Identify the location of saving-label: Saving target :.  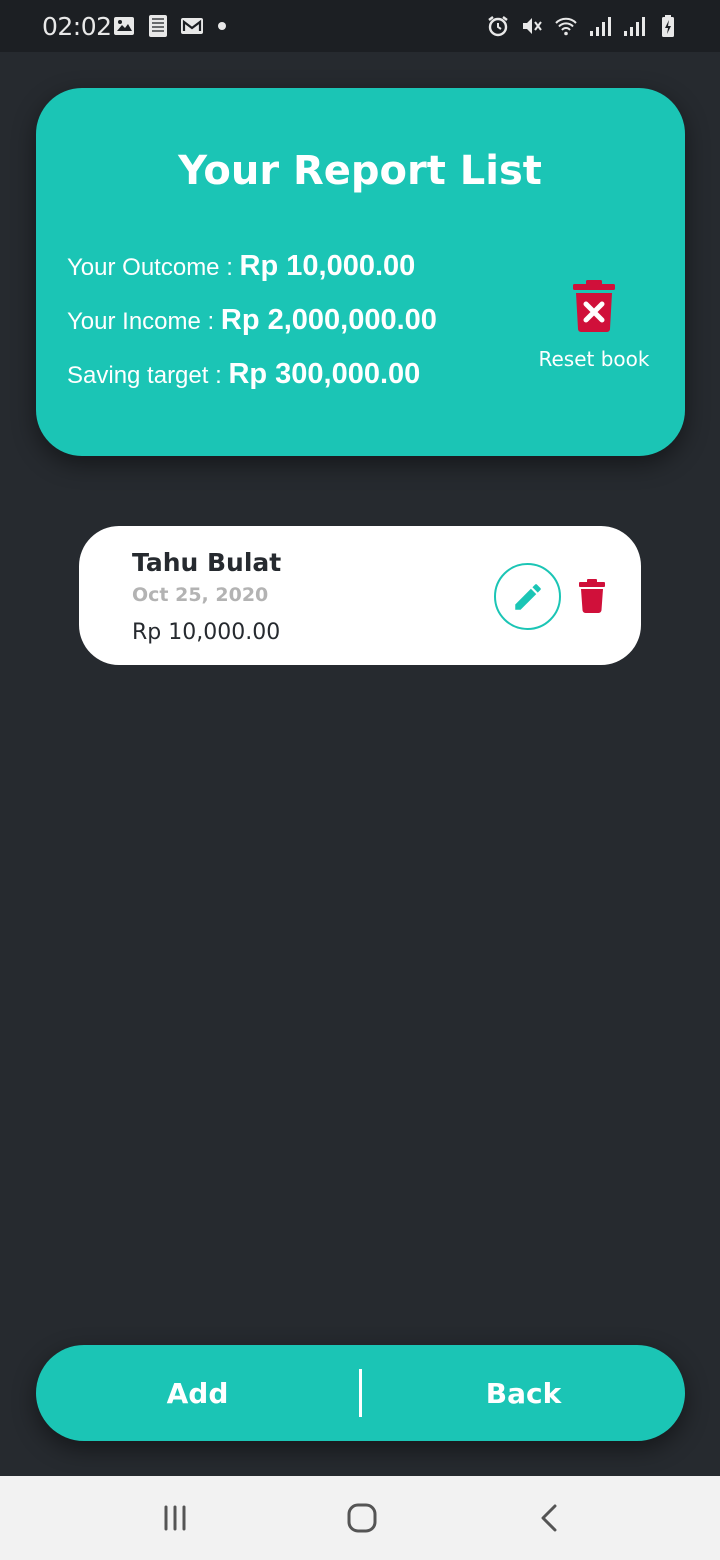
(148, 375).